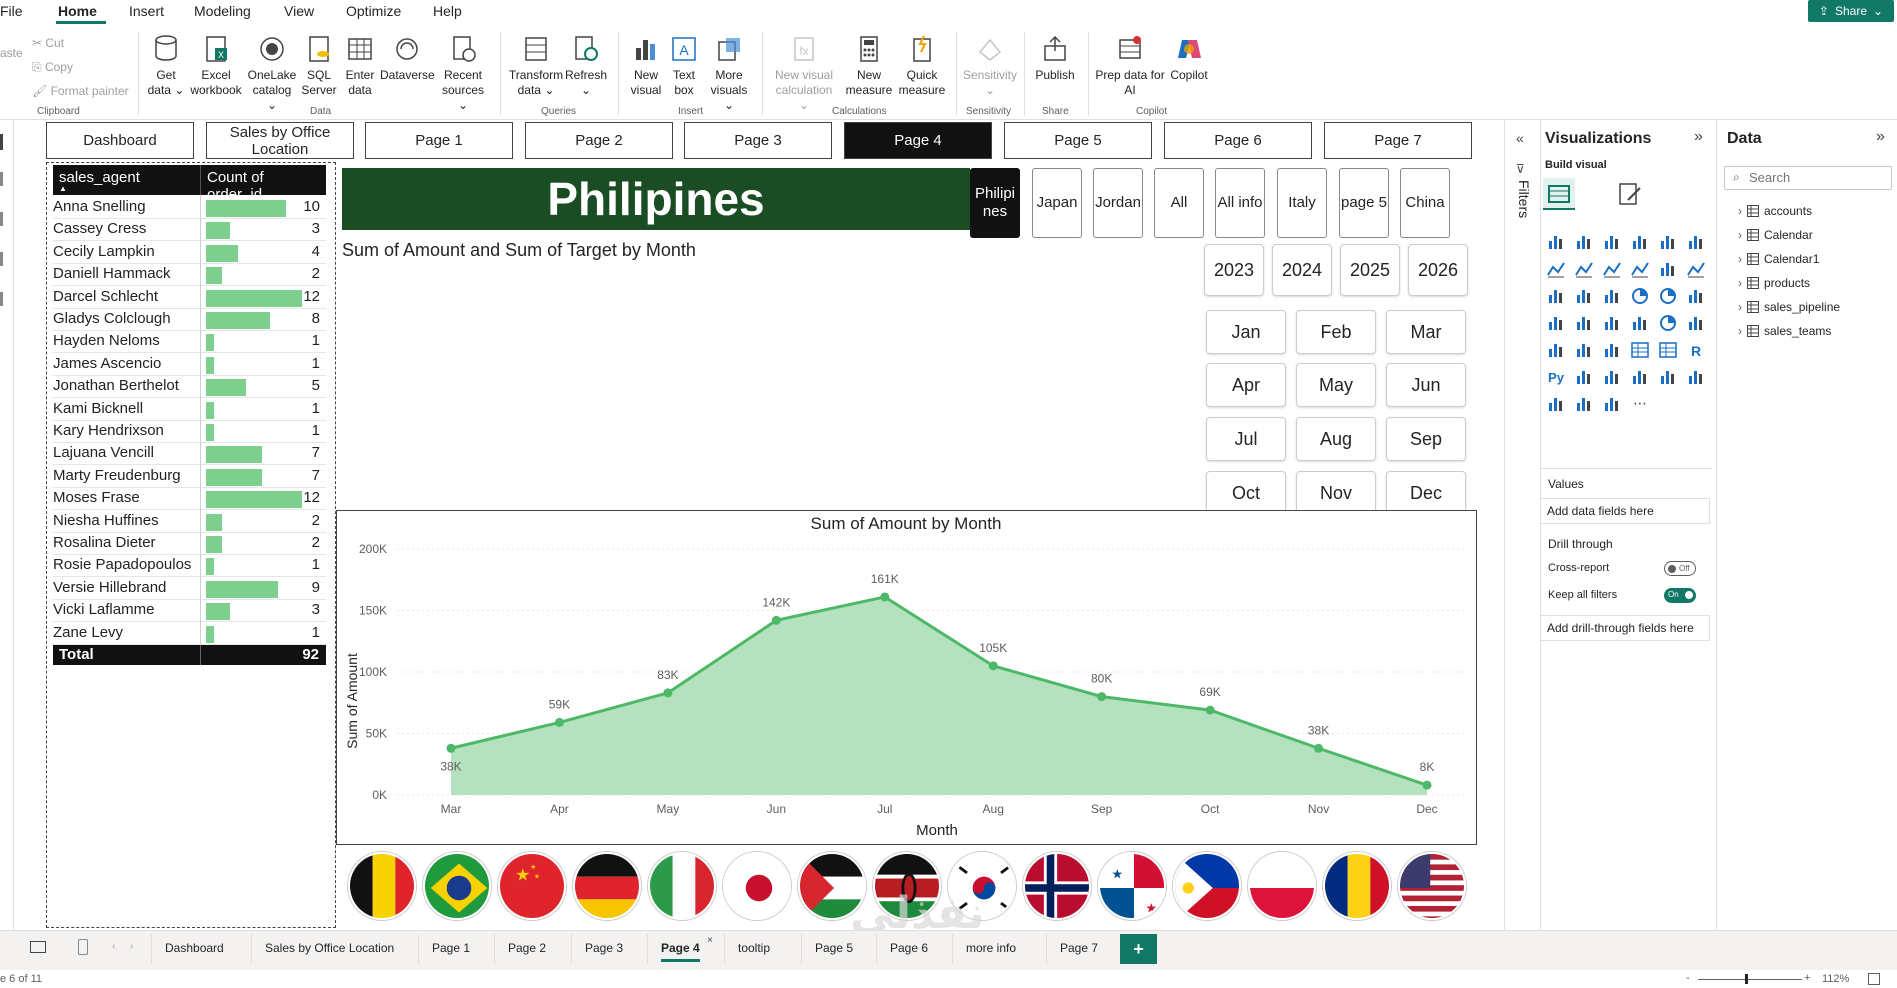 This screenshot has width=1897, height=988. What do you see at coordinates (1336, 332) in the screenshot?
I see `month-feb-button: Feb` at bounding box center [1336, 332].